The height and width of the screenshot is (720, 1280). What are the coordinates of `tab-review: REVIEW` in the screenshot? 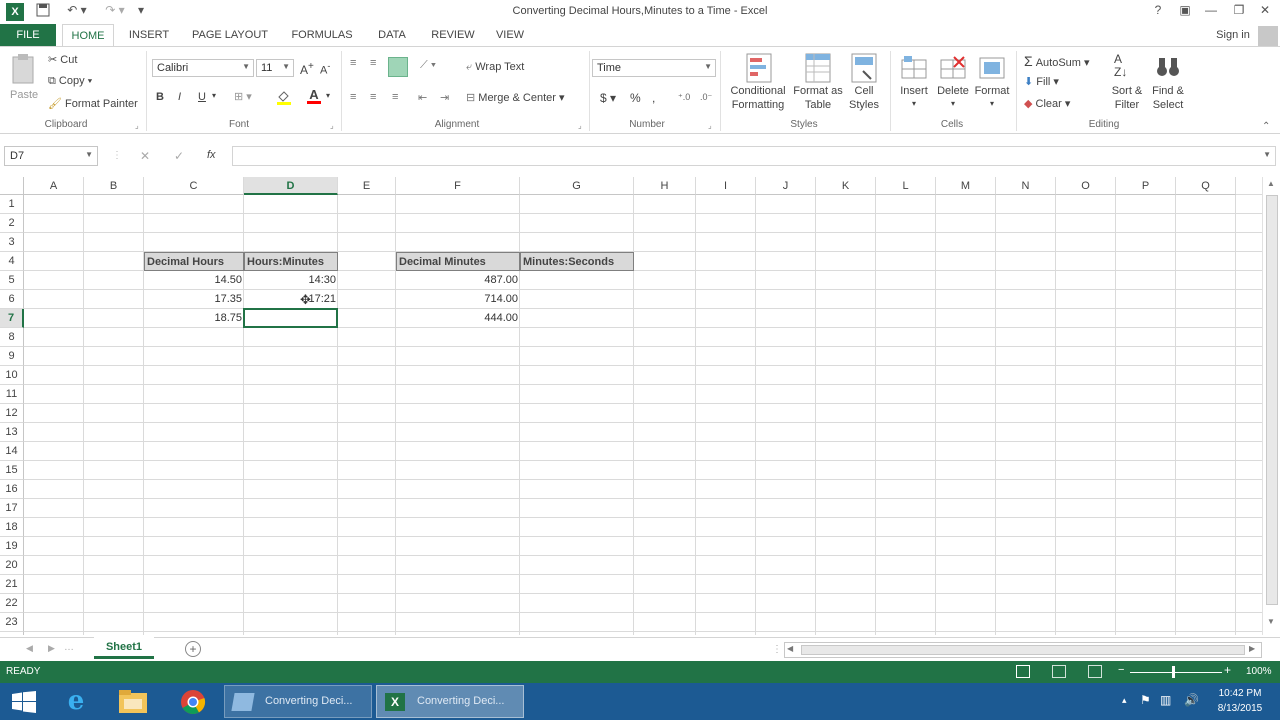 It's located at (453, 35).